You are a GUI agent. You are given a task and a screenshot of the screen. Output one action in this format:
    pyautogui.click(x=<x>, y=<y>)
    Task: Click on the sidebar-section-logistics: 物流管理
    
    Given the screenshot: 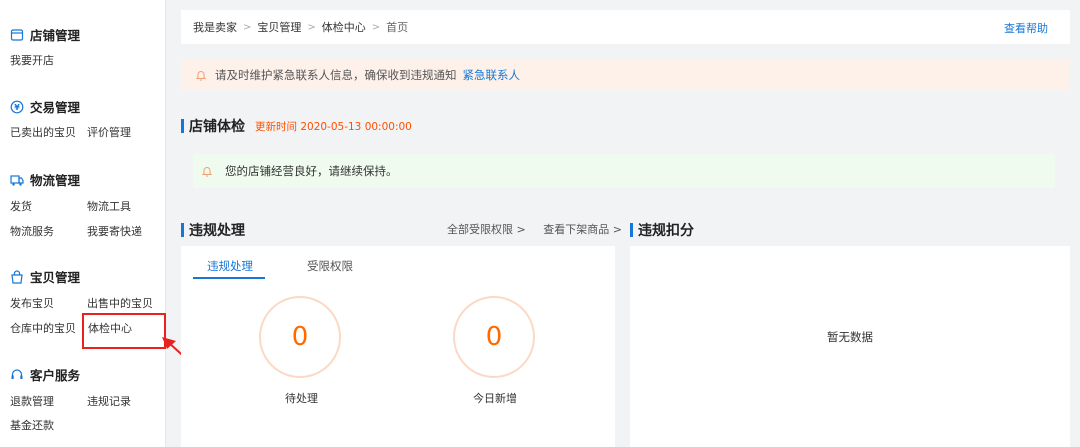 What is the action you would take?
    pyautogui.click(x=45, y=179)
    